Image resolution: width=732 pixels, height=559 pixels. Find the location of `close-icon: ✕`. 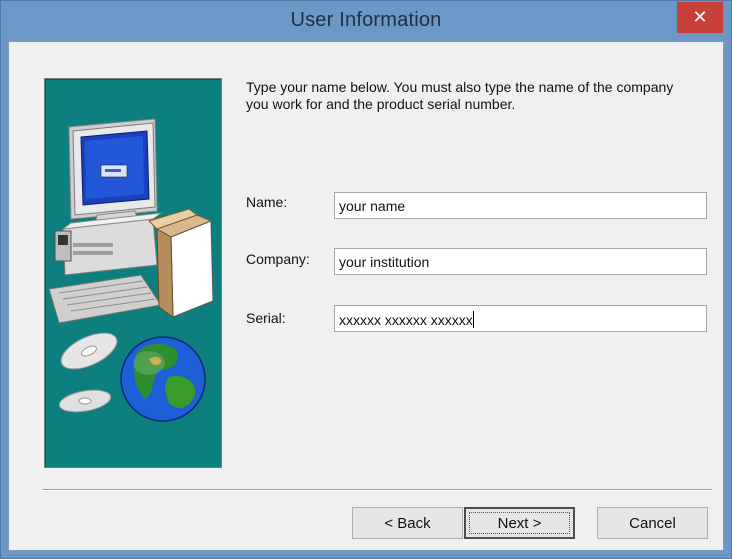

close-icon: ✕ is located at coordinates (700, 17).